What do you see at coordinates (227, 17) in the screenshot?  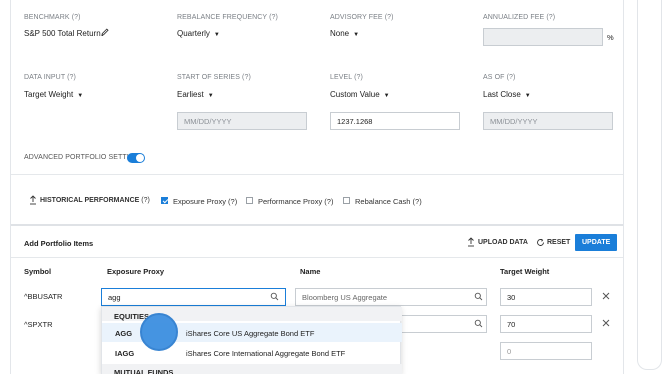 I see `rebalance-frequency-label: REBALANCE FREQUENCY (?)` at bounding box center [227, 17].